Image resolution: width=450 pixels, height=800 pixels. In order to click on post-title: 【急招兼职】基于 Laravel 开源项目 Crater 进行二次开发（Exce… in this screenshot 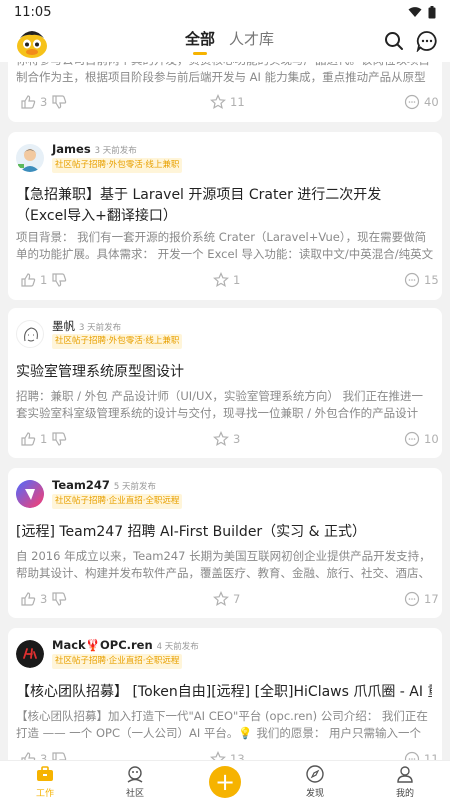, I will do `click(224, 206)`.